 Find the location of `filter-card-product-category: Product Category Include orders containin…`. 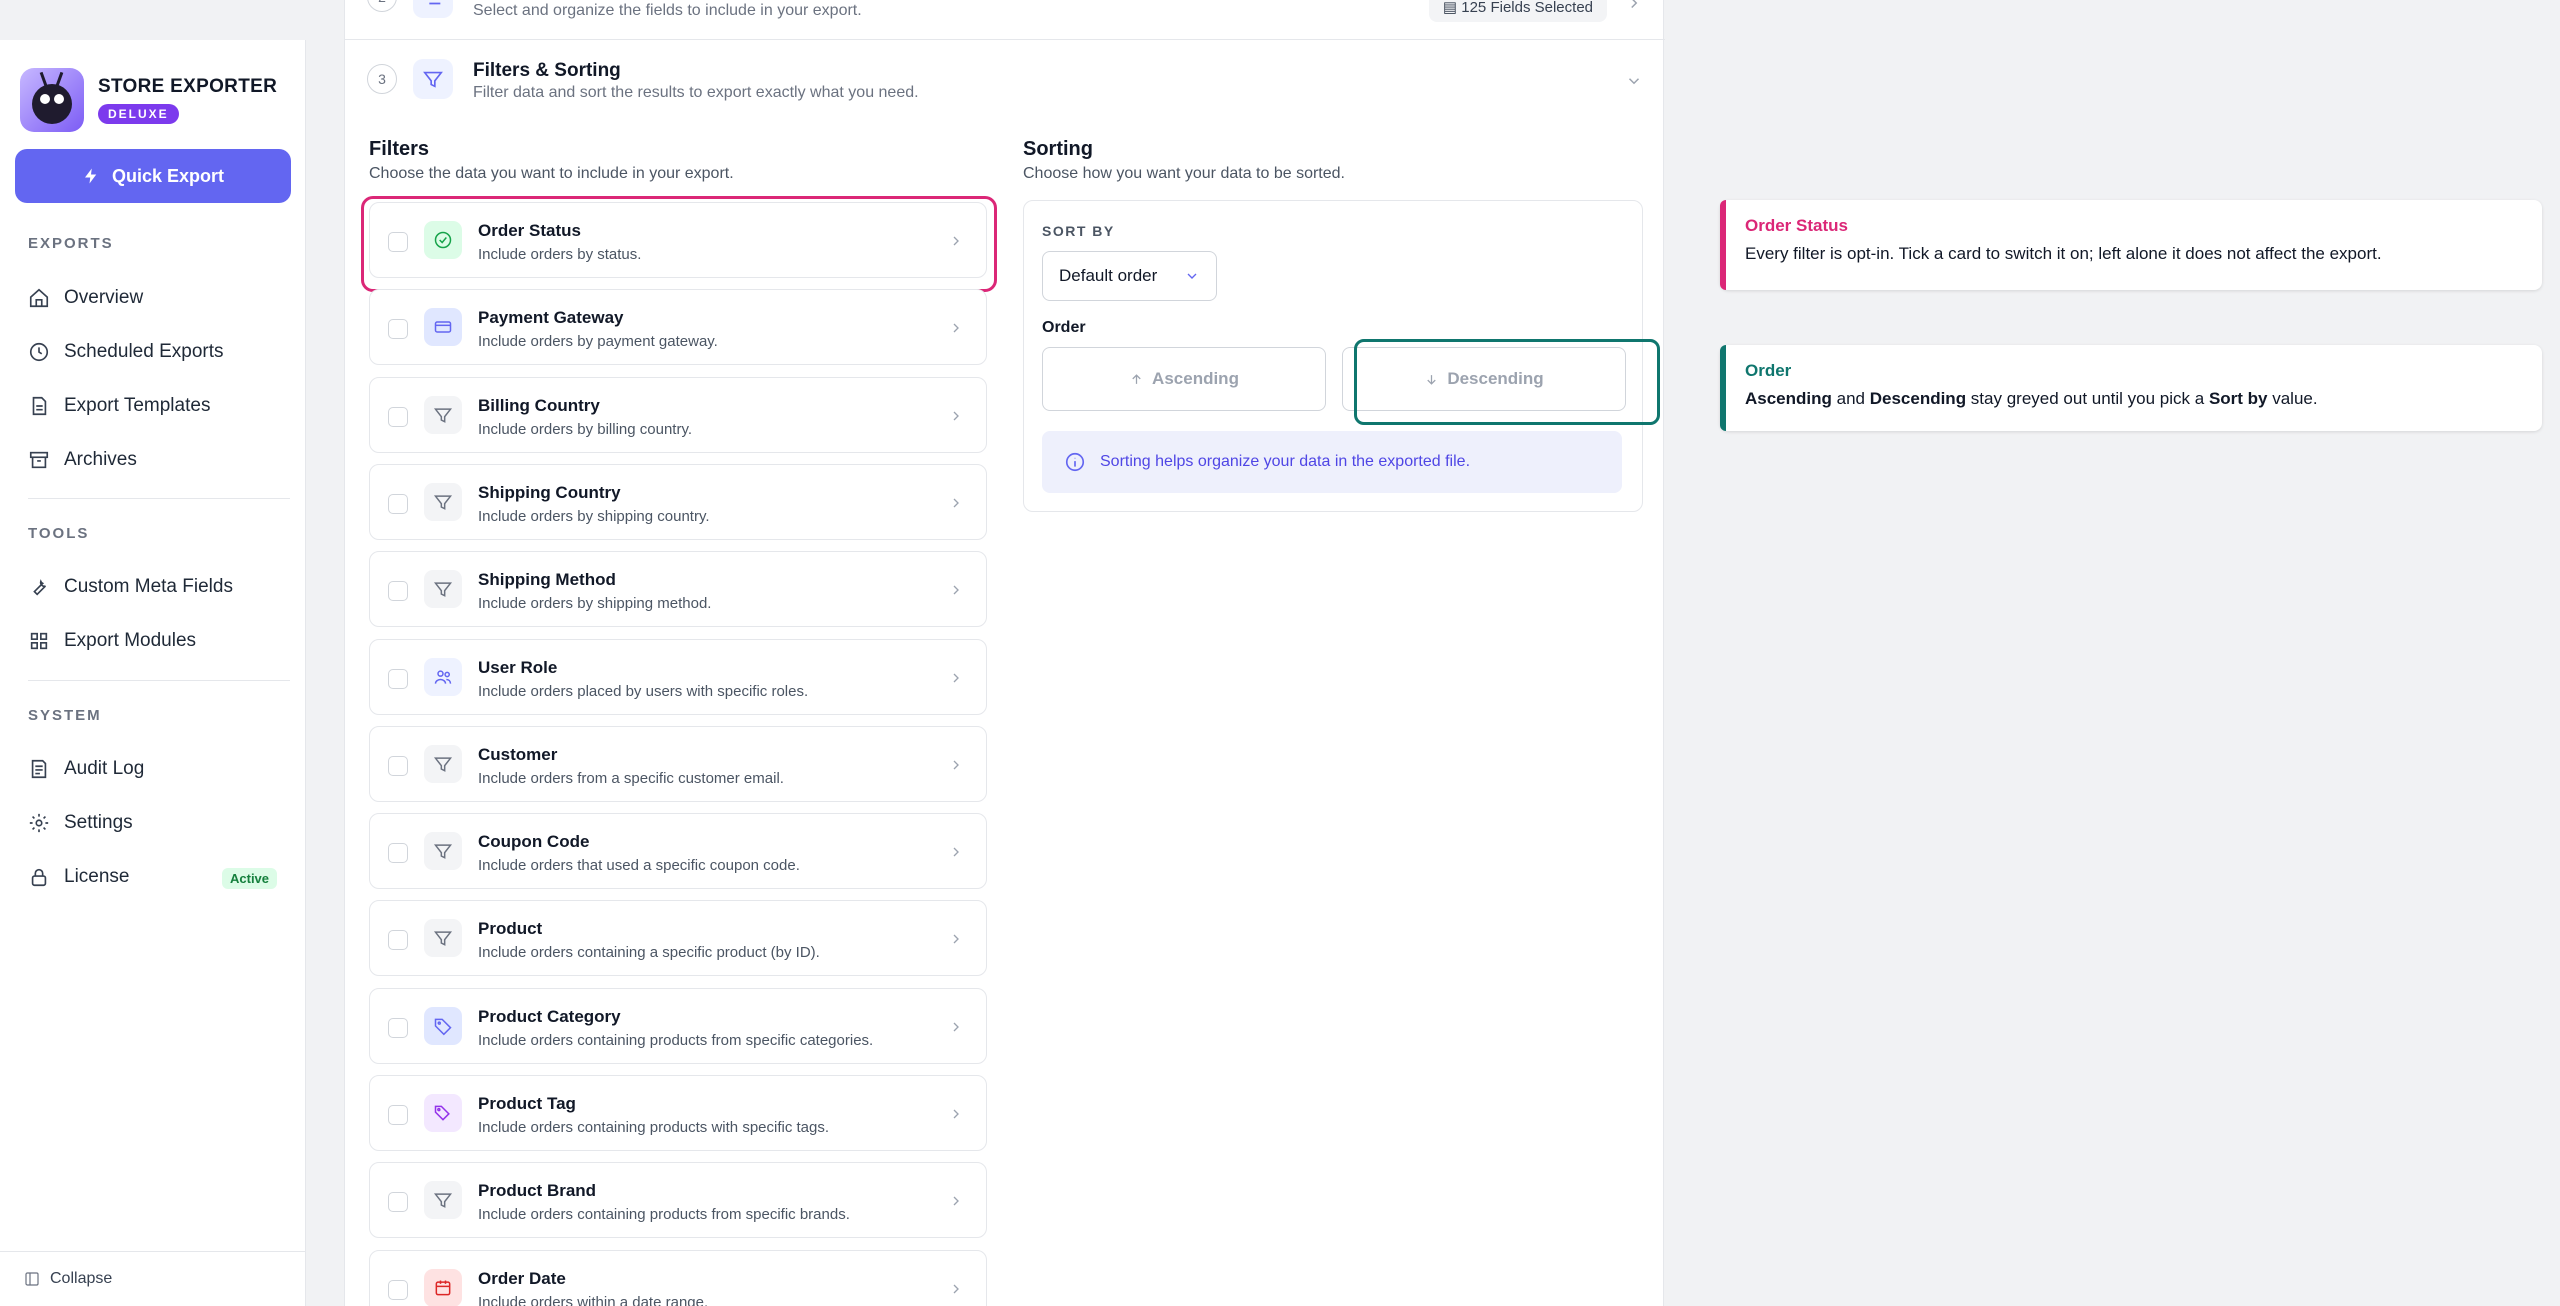

filter-card-product-category: Product Category Include orders containin… is located at coordinates (678, 1025).